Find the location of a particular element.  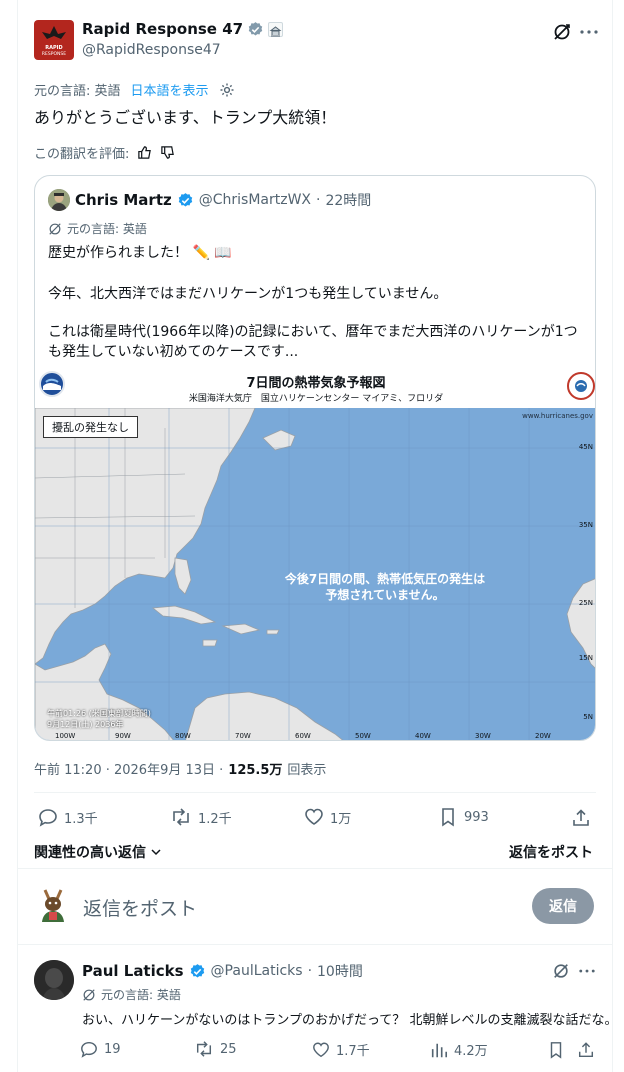

nws-logo-icon is located at coordinates (581, 386).